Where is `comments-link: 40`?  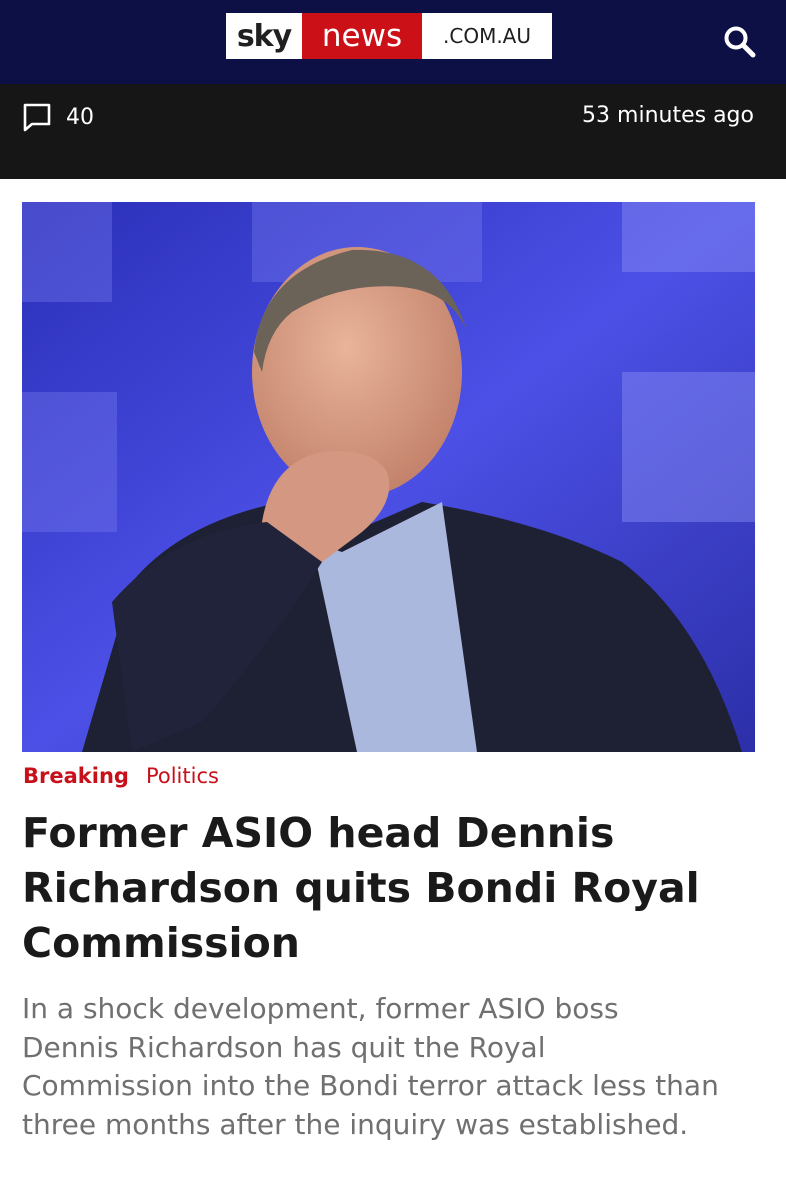 comments-link: 40 is located at coordinates (58, 117).